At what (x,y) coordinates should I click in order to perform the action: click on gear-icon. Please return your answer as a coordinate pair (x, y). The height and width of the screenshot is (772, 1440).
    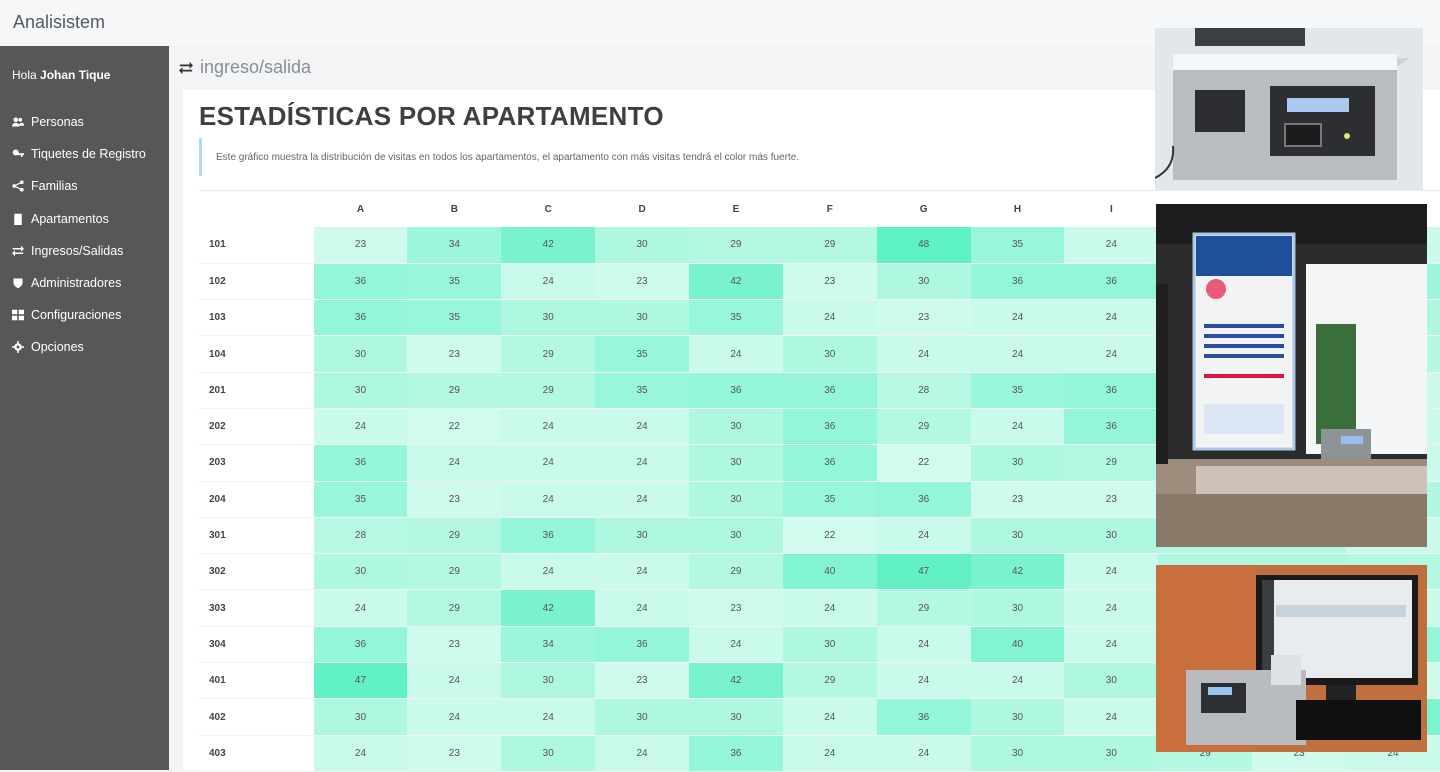
    Looking at the image, I should click on (18, 347).